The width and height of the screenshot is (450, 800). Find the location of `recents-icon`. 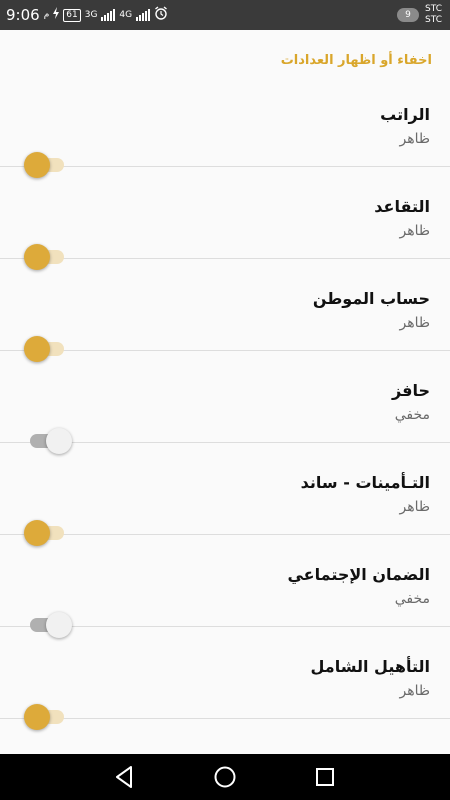

recents-icon is located at coordinates (325, 777).